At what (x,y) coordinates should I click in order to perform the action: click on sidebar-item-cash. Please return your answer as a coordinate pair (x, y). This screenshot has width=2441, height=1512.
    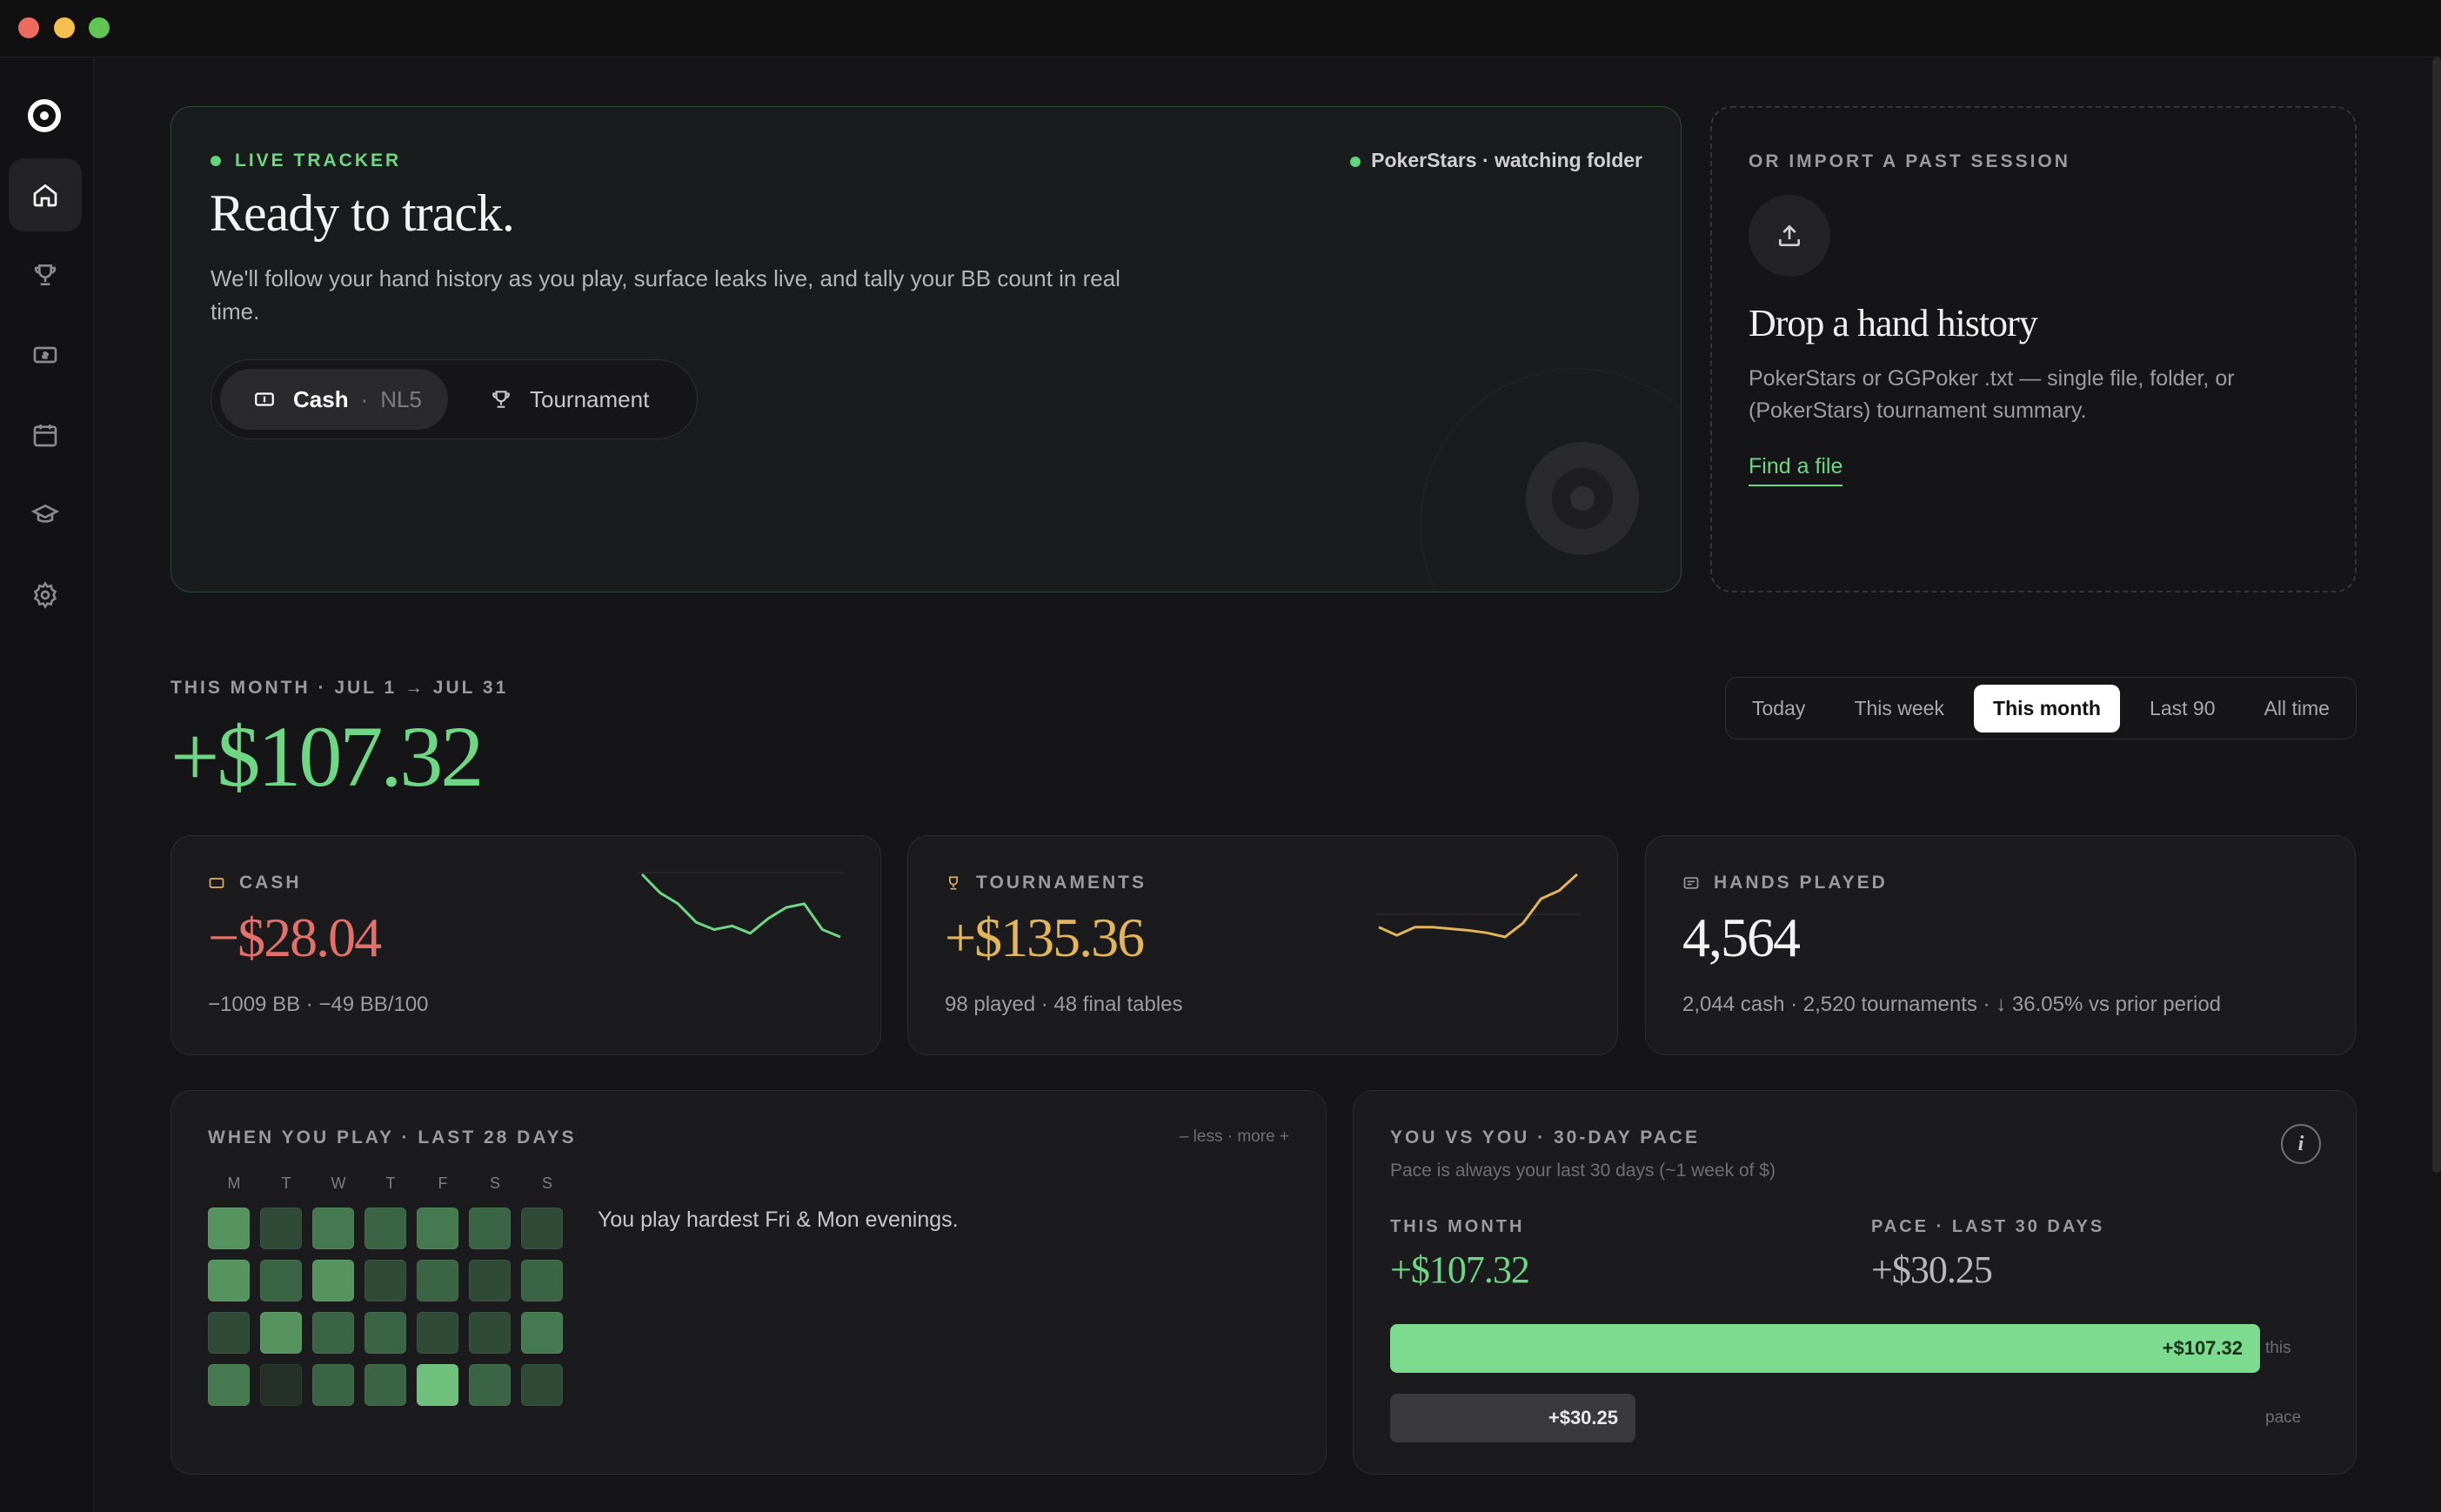
    Looking at the image, I should click on (45, 355).